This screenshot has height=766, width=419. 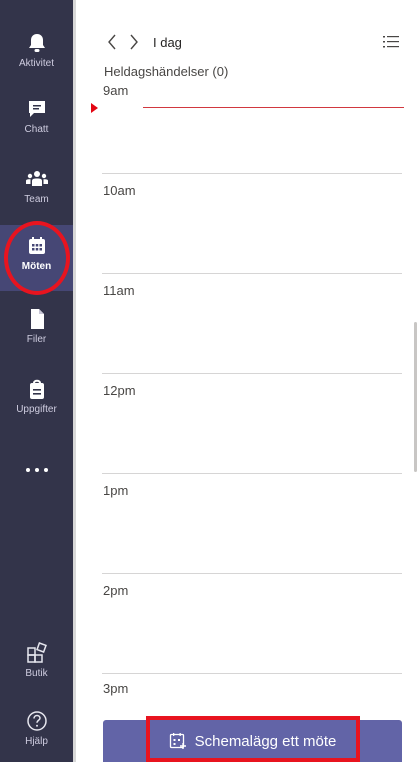 I want to click on current-time-marker, so click(x=94, y=108).